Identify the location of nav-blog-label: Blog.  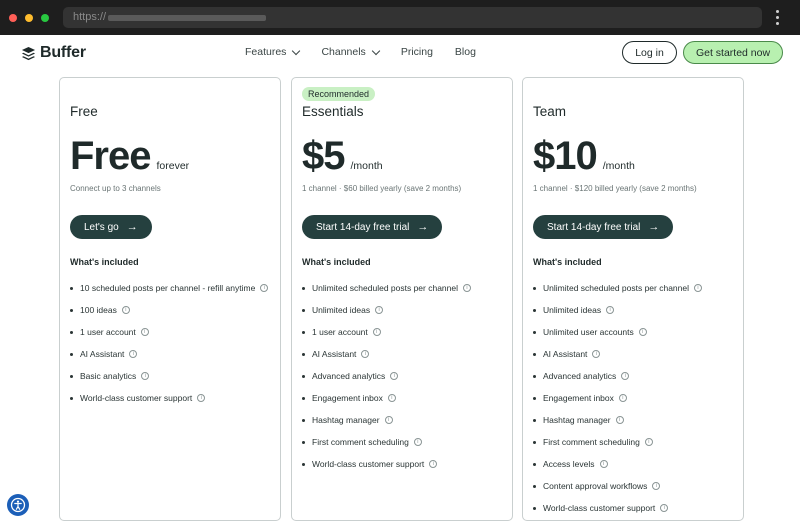
(465, 52).